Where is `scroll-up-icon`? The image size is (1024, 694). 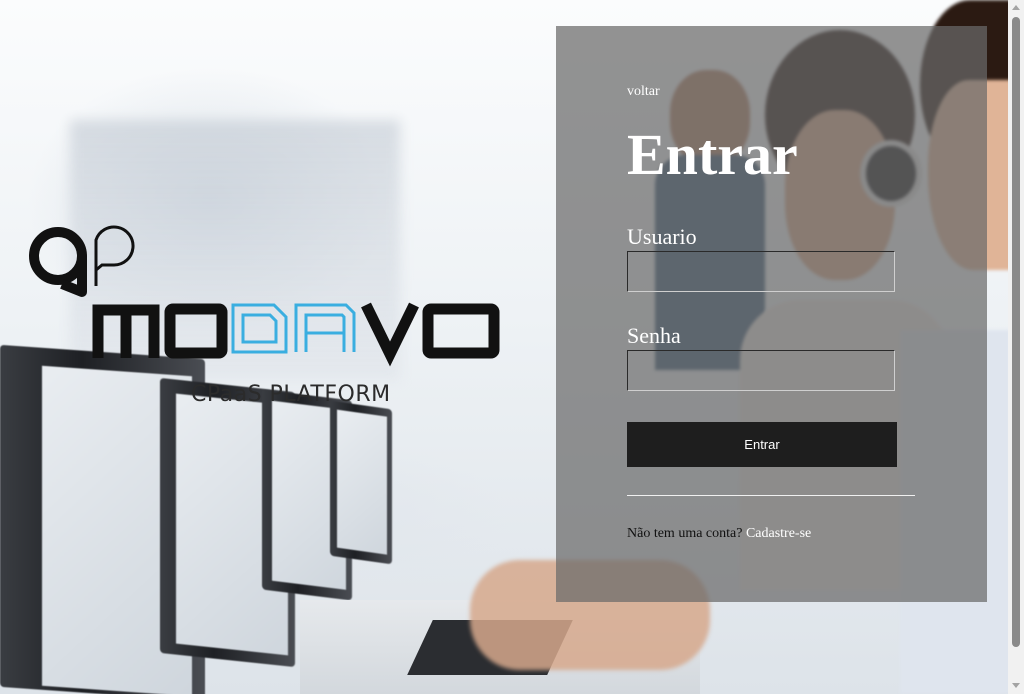
scroll-up-icon is located at coordinates (1016, 7).